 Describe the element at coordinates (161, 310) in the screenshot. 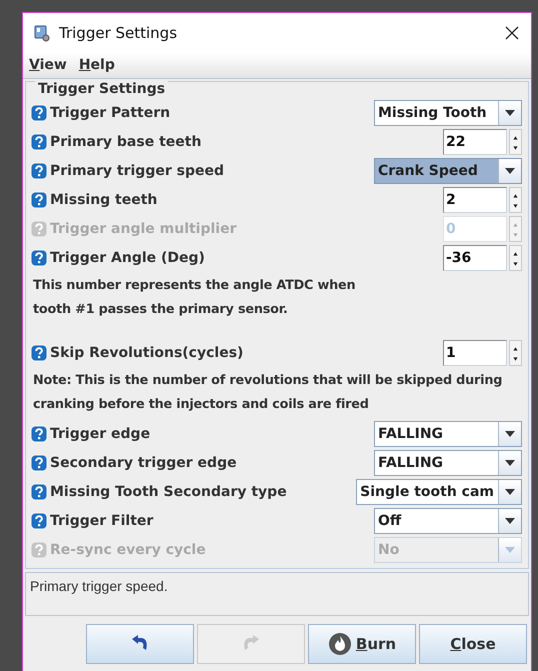

I see `note-text: tooth #1 passes the primary sensor.` at that location.